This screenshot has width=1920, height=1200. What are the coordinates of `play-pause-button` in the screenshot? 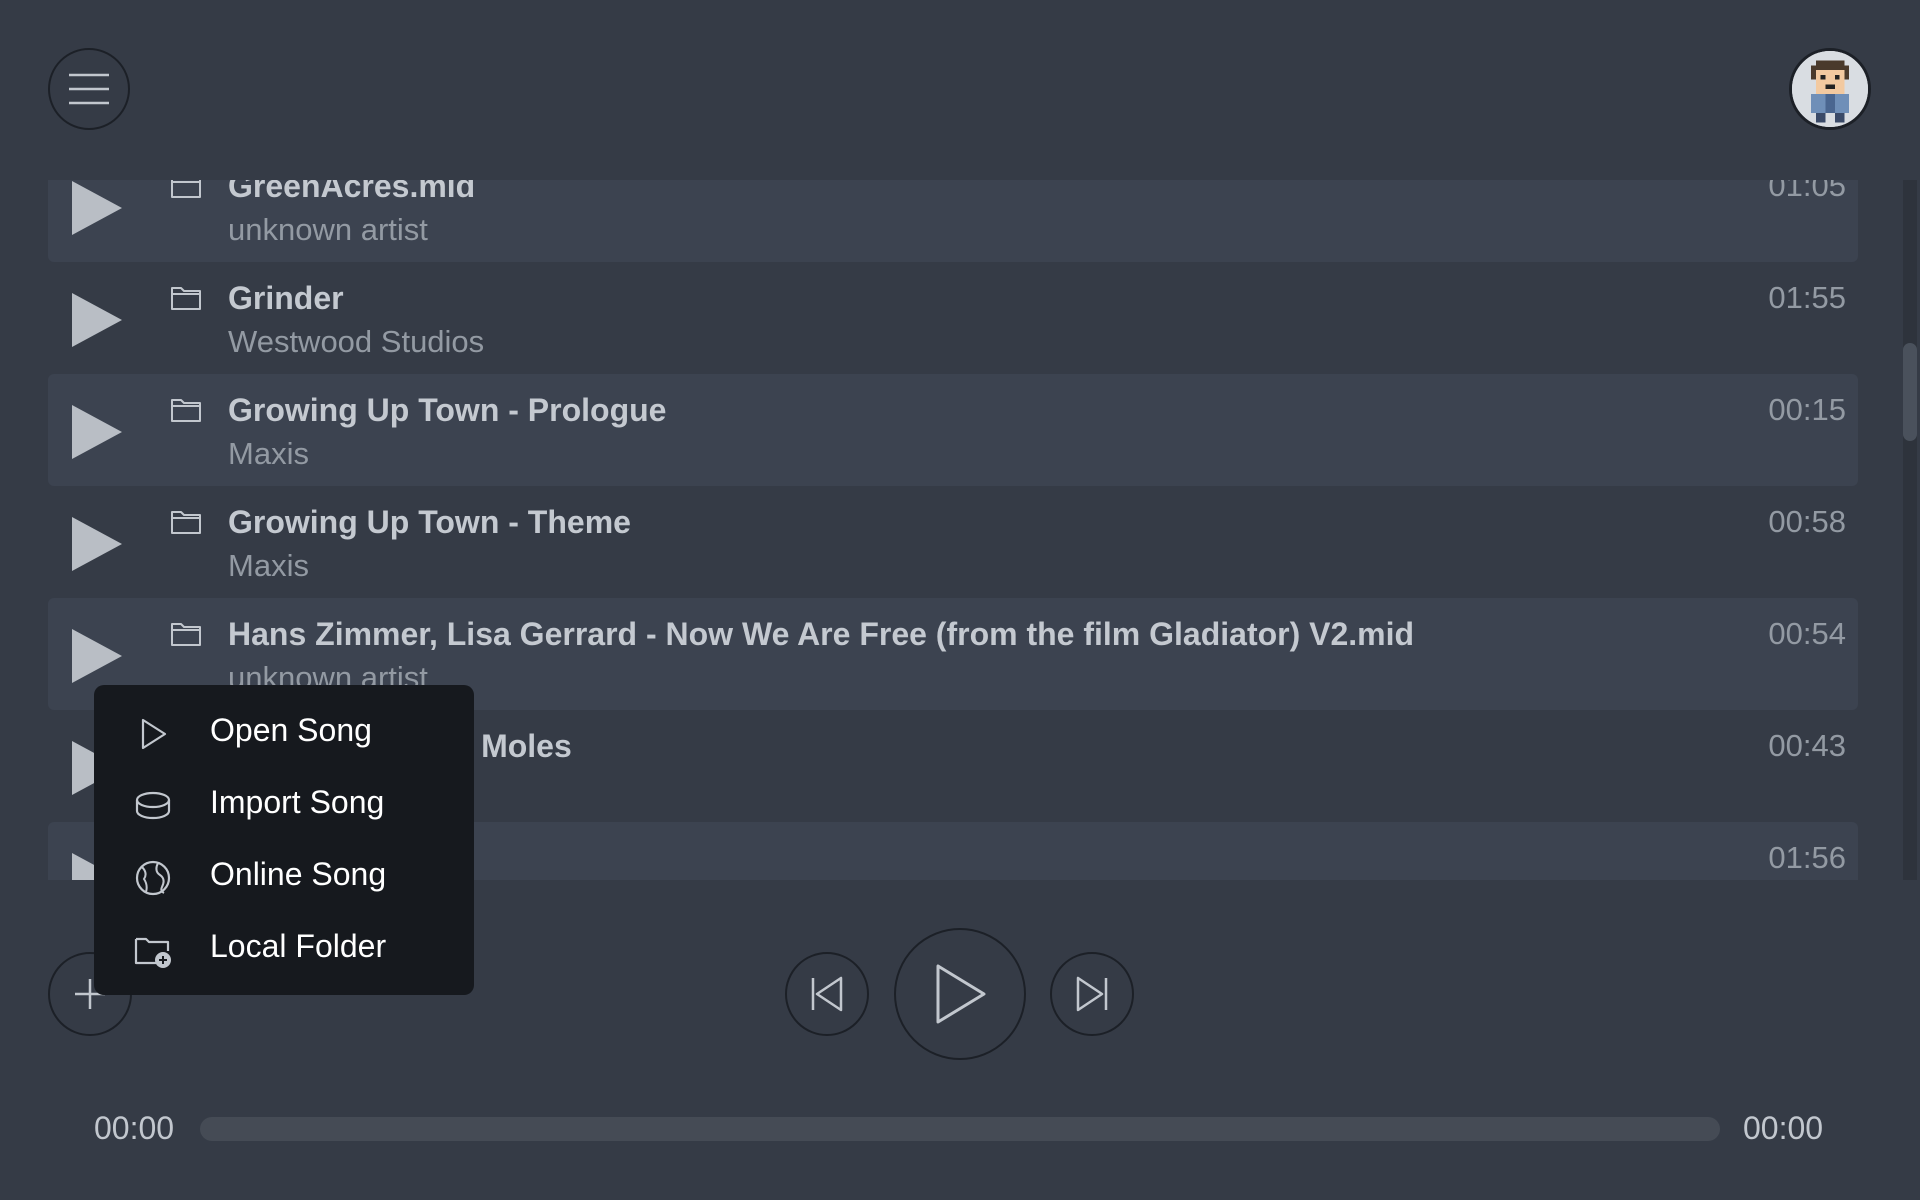 It's located at (960, 994).